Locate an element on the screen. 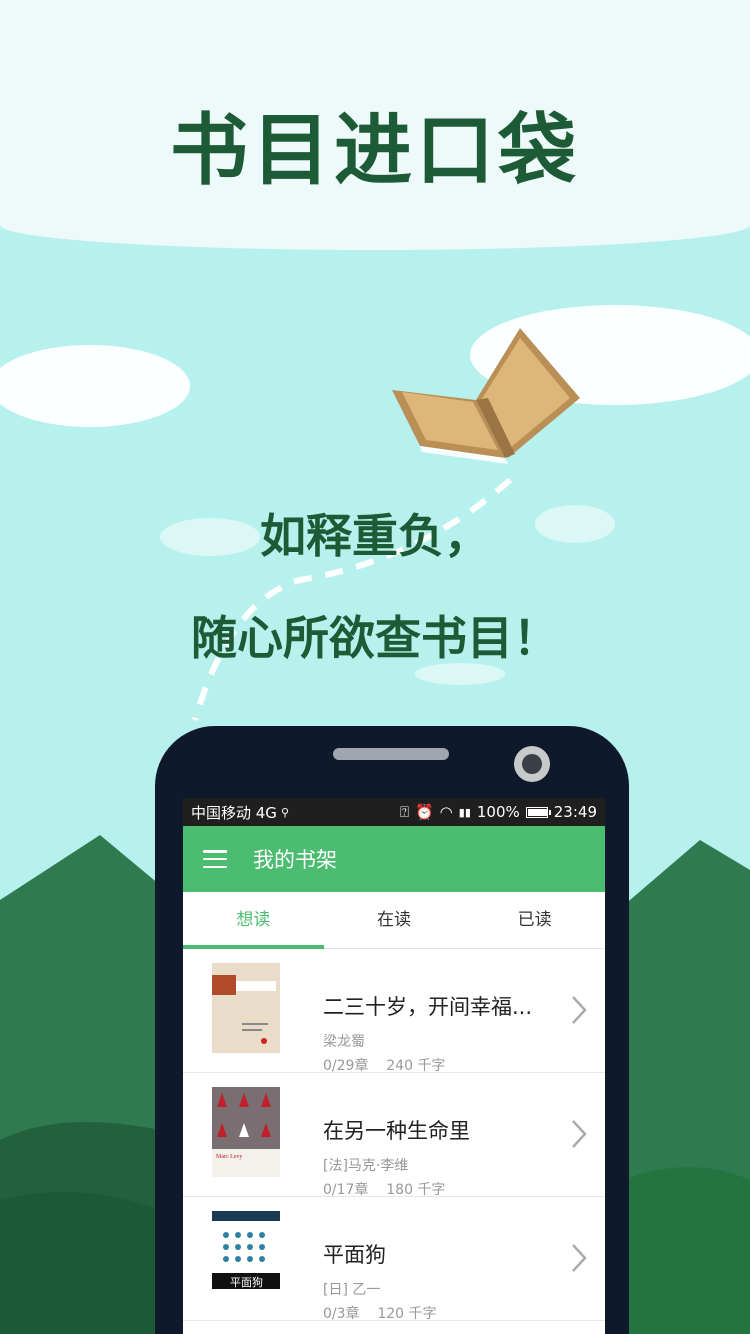  book-cover: Marc Levy is located at coordinates (246, 1132).